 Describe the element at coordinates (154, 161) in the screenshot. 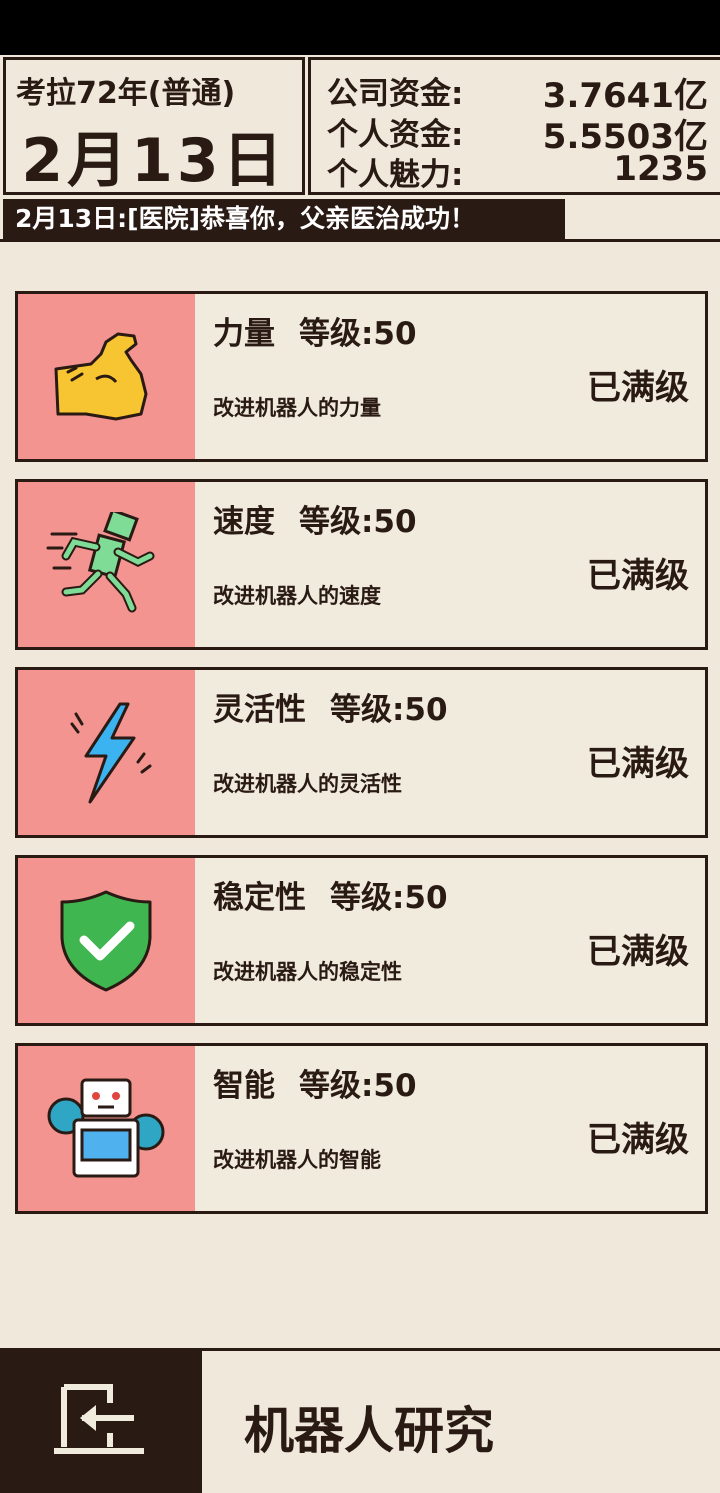

I see `current-date: 2月13日` at that location.